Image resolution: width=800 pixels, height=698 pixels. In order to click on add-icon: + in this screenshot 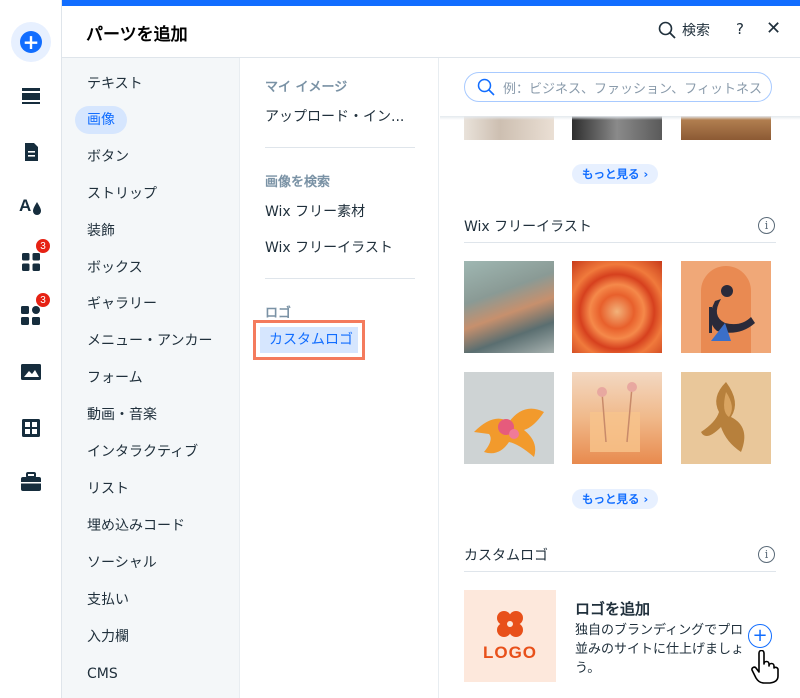, I will do `click(31, 42)`.